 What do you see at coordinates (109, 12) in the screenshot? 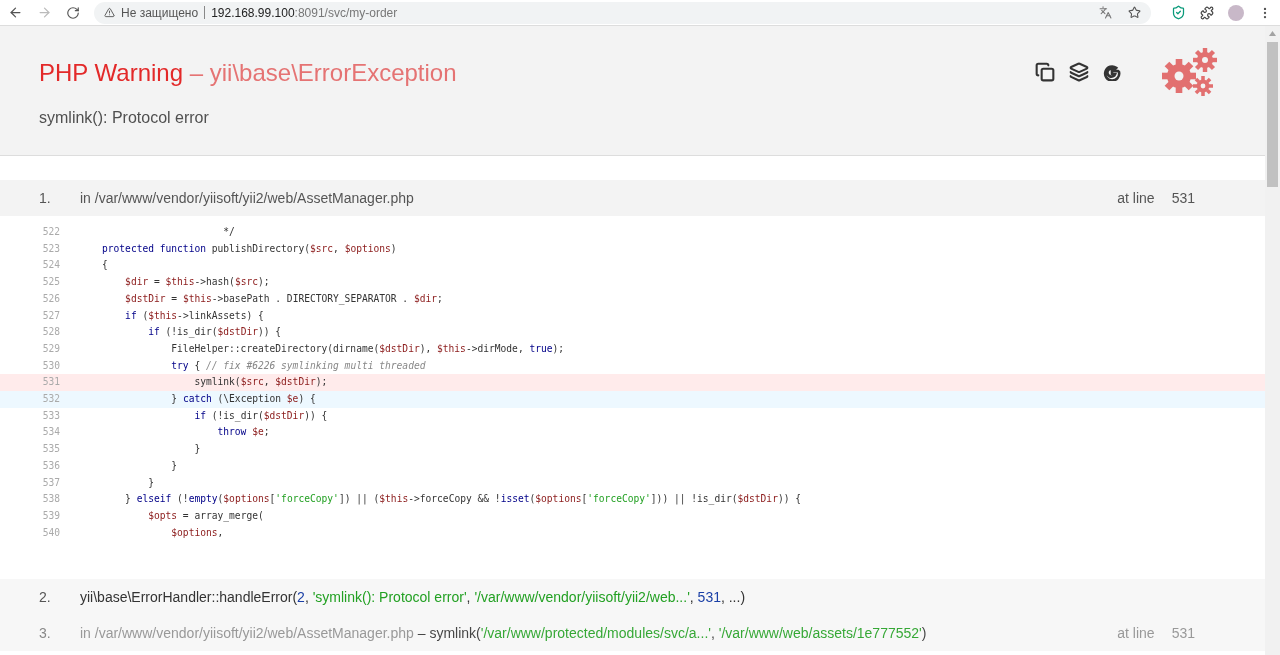
I see `warning-icon` at bounding box center [109, 12].